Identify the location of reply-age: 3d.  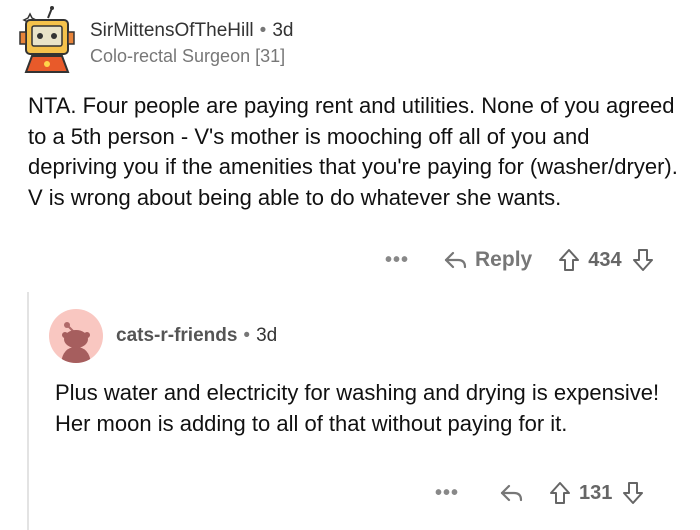
(267, 335).